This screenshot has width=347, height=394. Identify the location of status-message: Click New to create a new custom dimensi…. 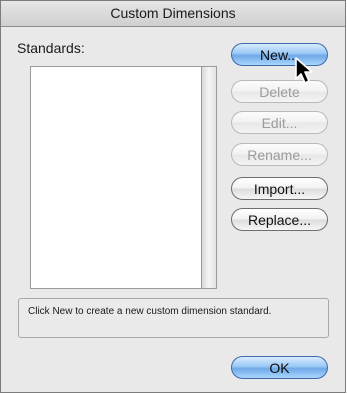
(173, 318).